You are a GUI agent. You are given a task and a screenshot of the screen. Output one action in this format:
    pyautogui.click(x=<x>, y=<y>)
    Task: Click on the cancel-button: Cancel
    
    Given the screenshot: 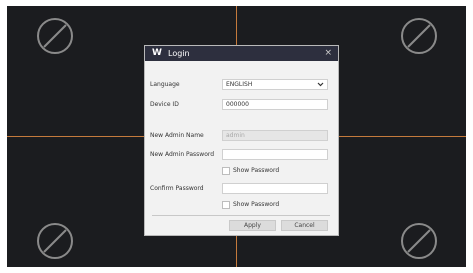 What is the action you would take?
    pyautogui.click(x=304, y=225)
    